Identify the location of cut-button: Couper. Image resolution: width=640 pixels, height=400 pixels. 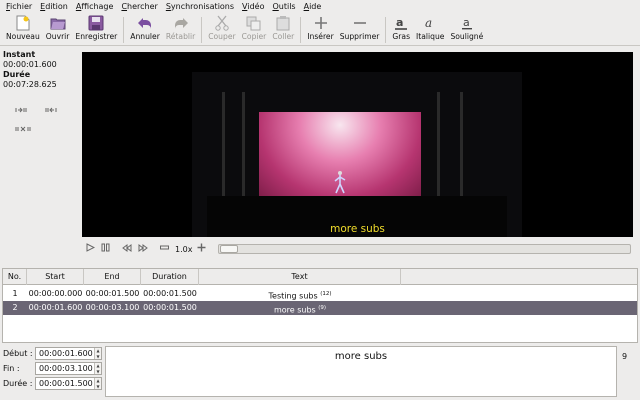
(221, 29).